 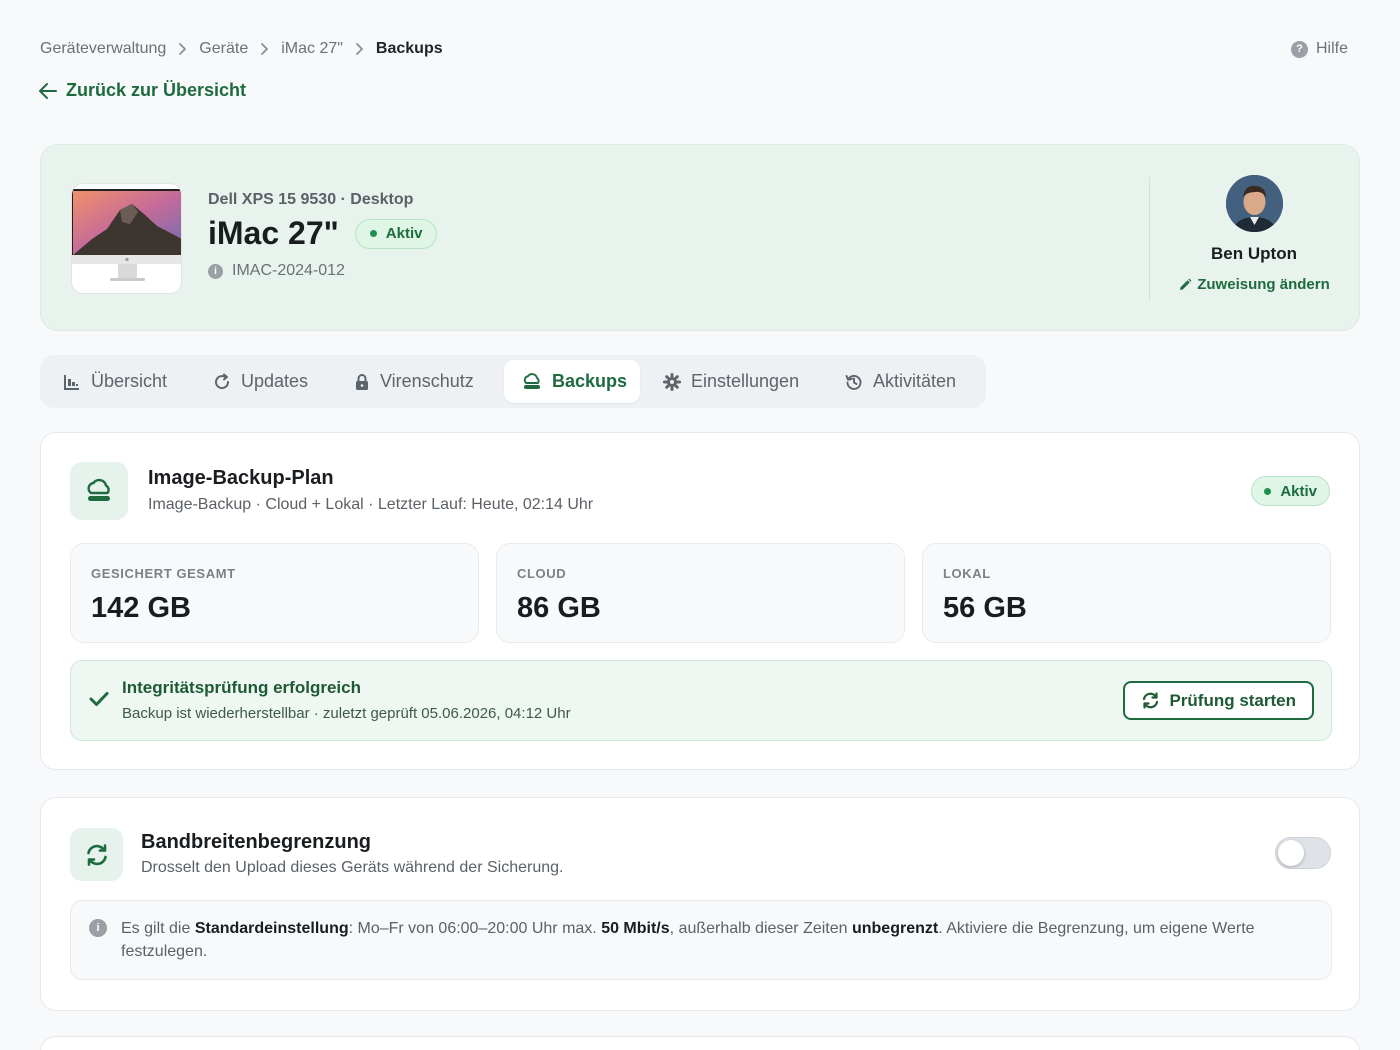 I want to click on history-icon, so click(x=853, y=382).